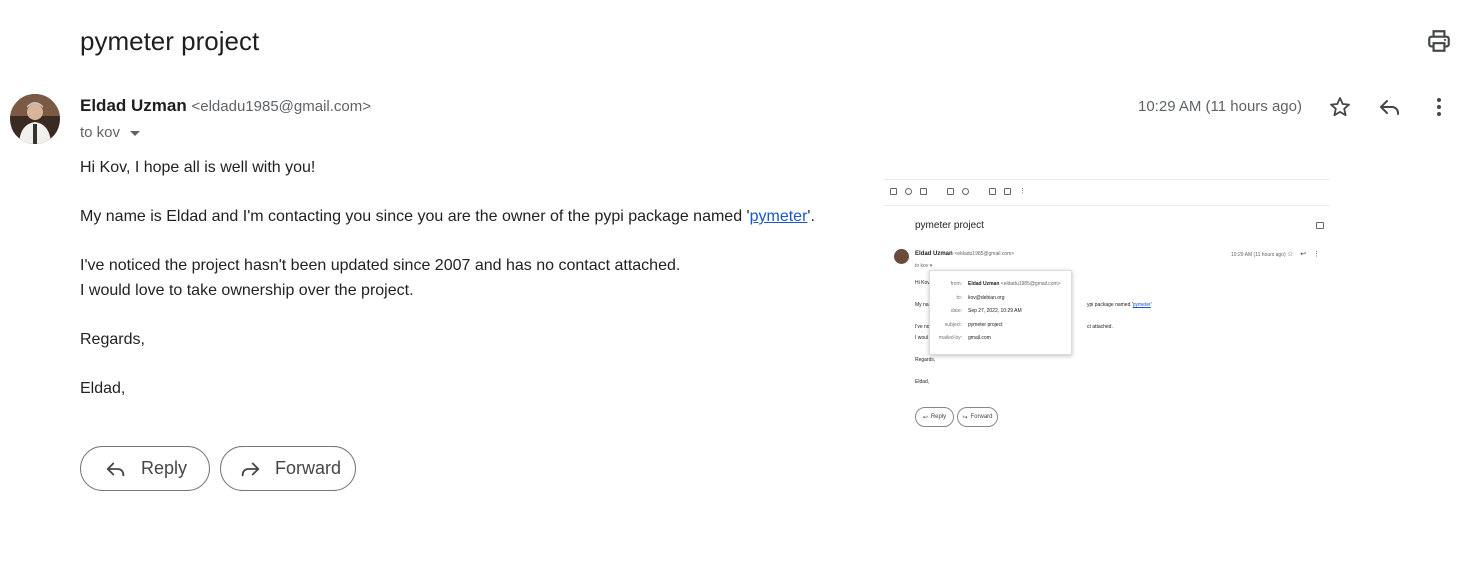  I want to click on detail-label: subject:, so click(953, 325).